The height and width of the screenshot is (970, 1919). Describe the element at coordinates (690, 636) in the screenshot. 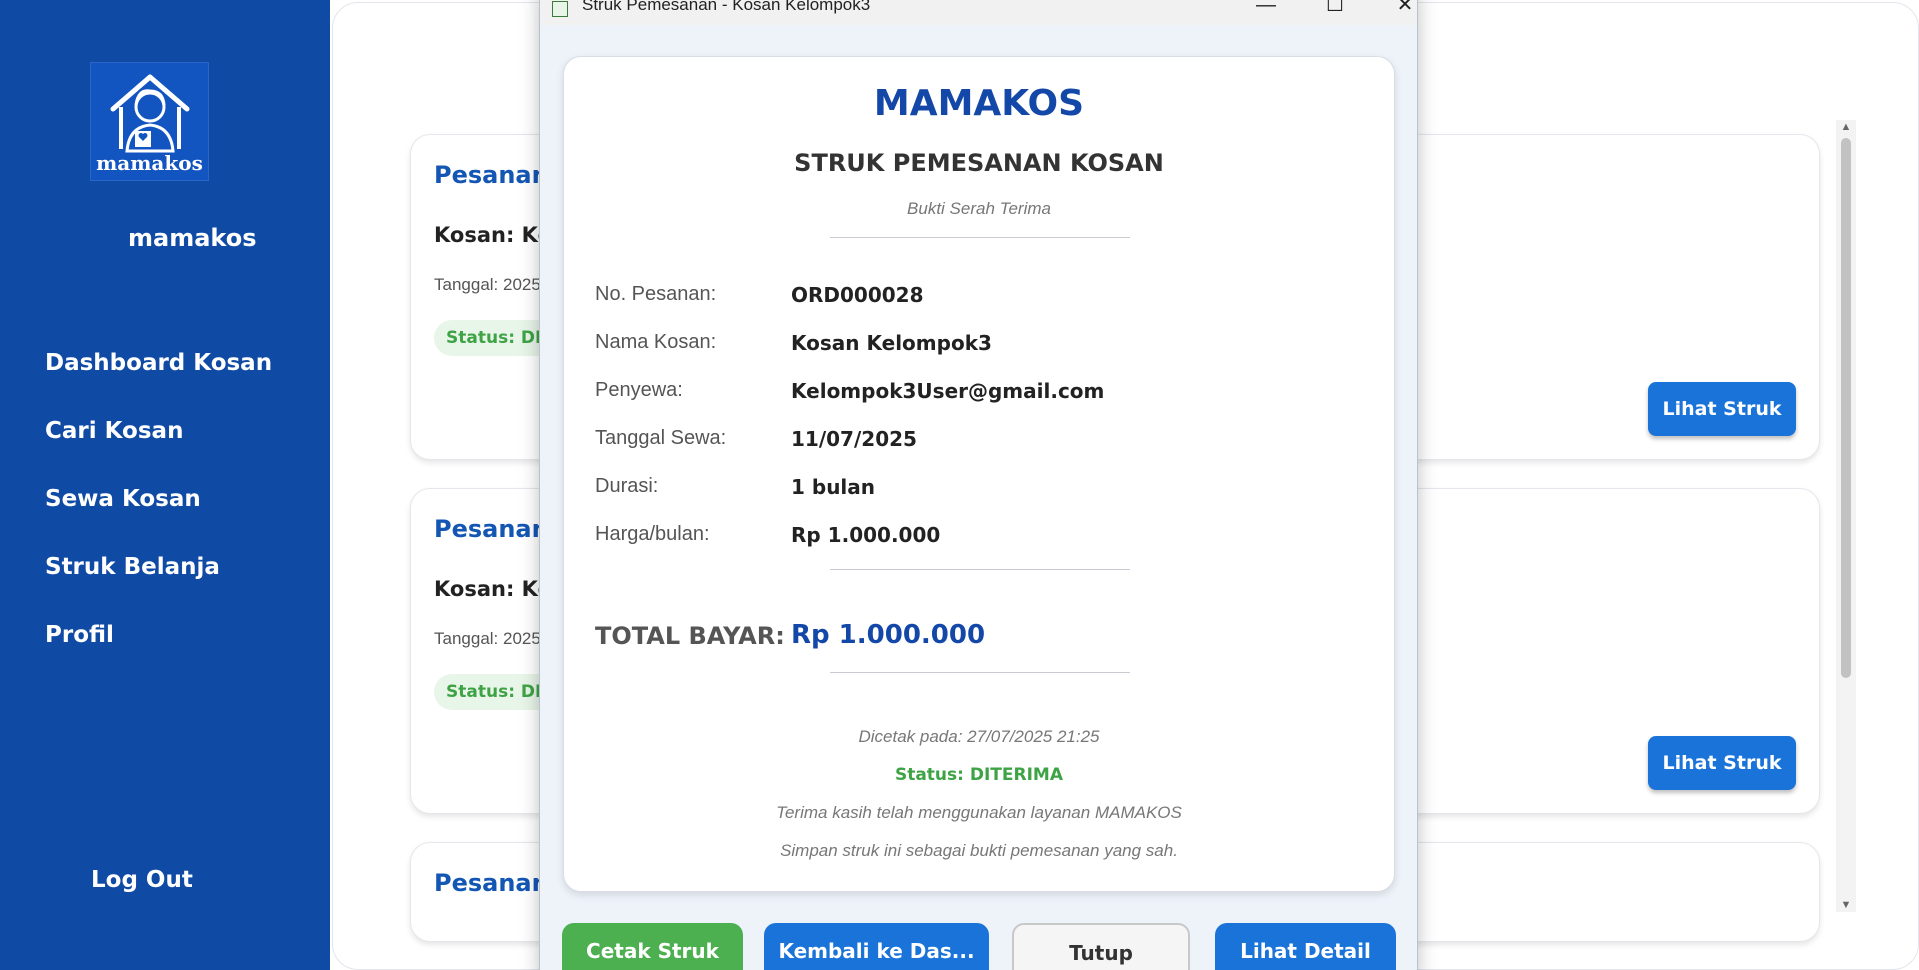

I see `total-label: TOTAL BAYAR:` at that location.